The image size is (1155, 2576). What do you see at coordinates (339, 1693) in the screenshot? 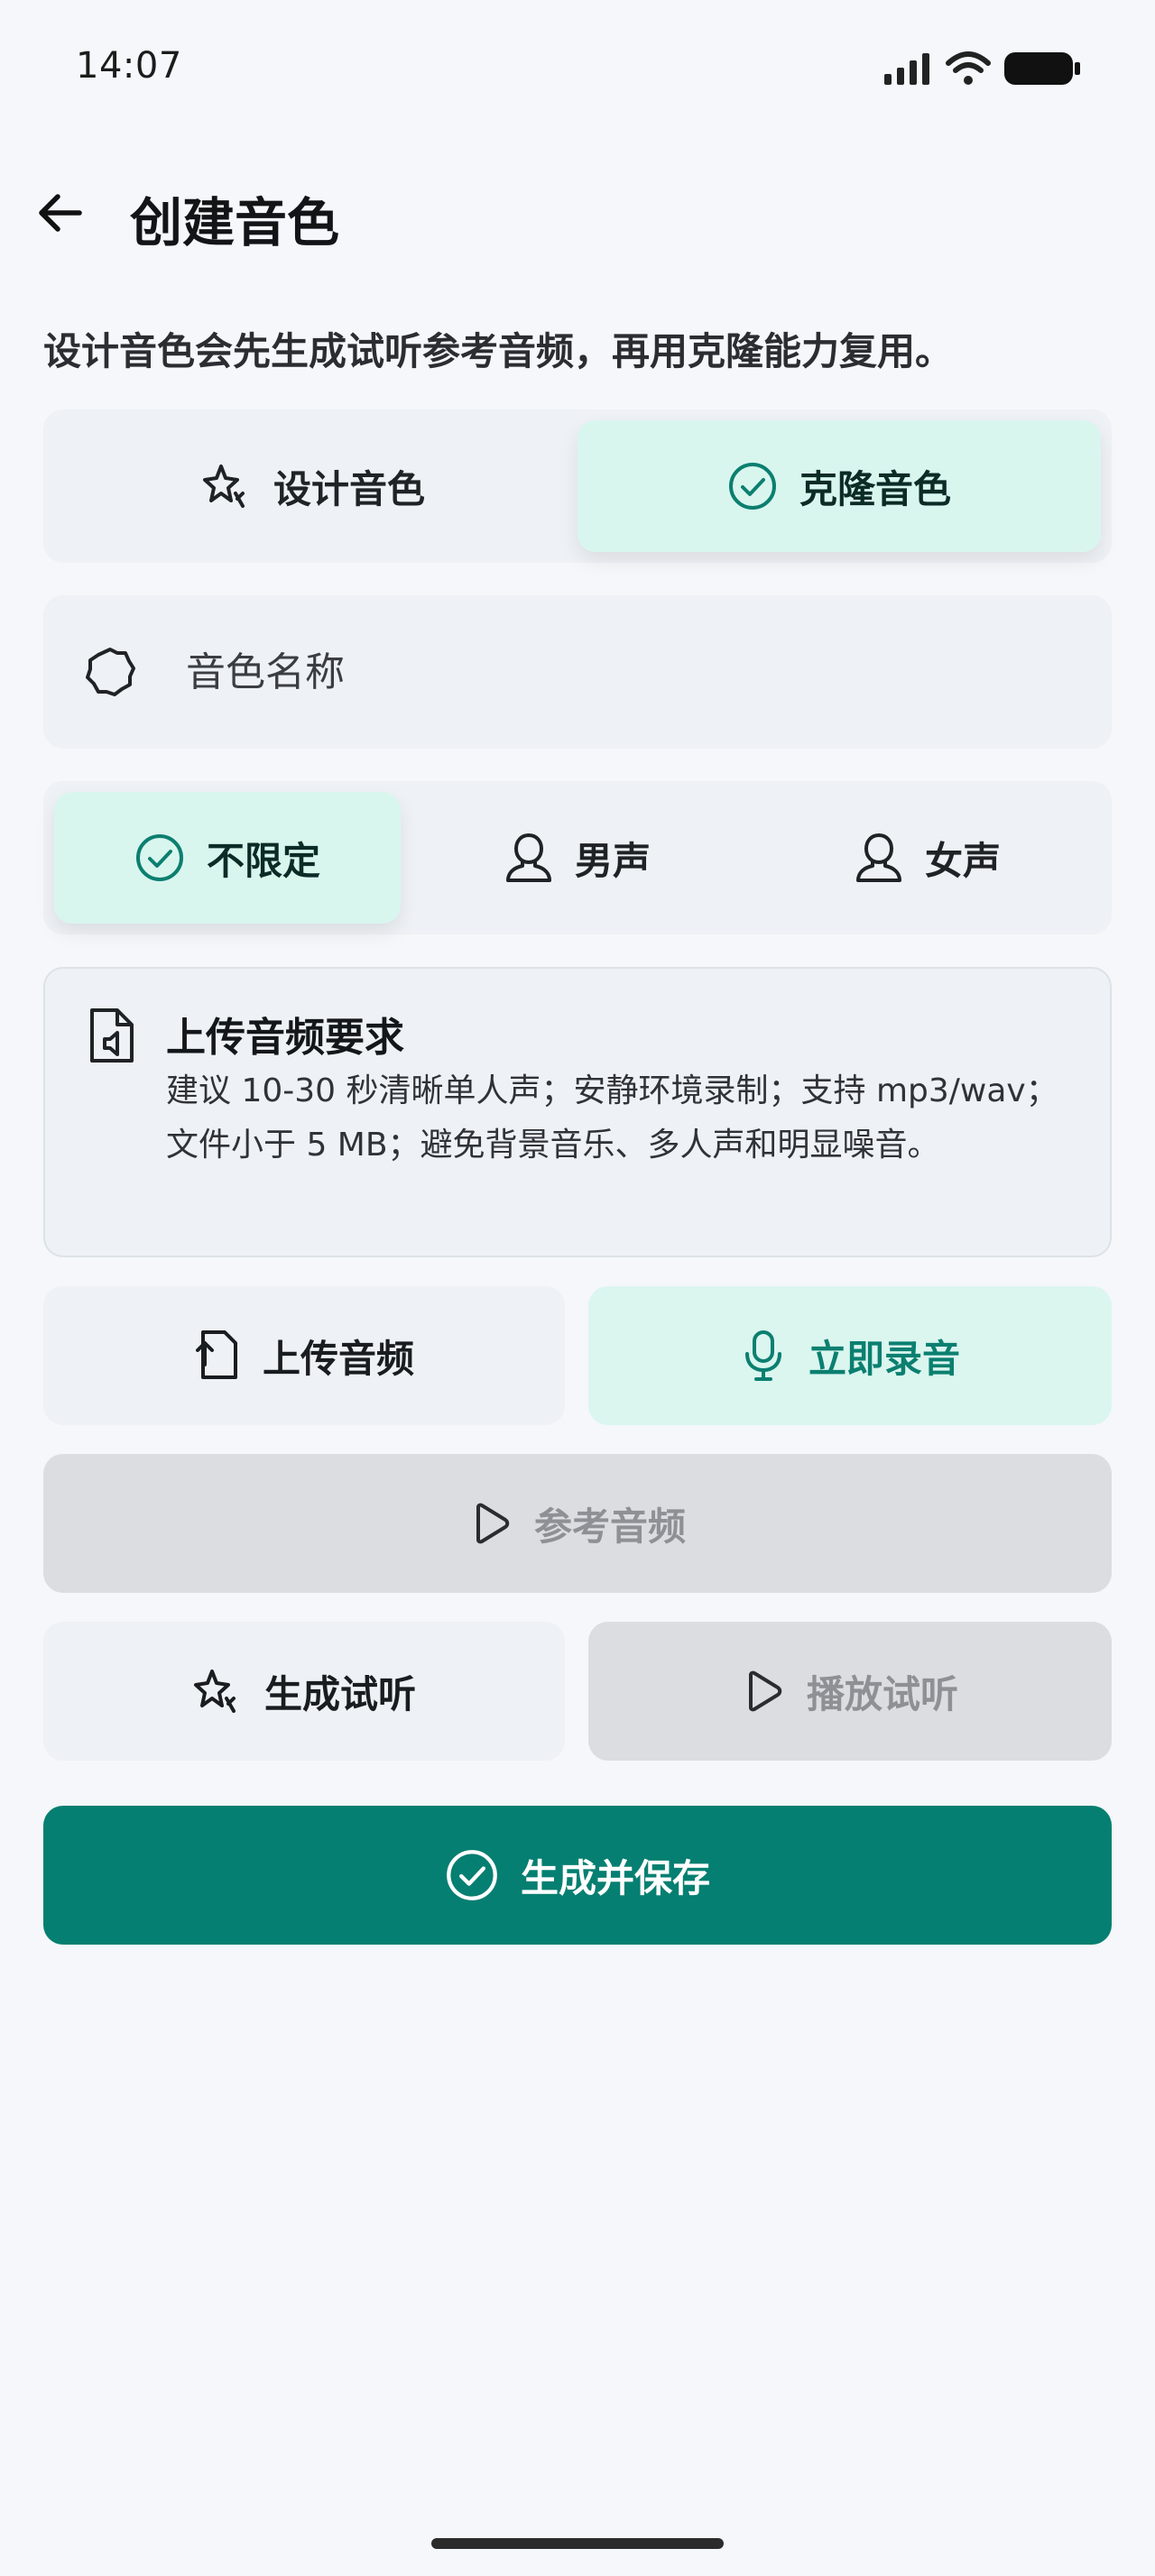
I see `generate-preview-label: 生成试听` at bounding box center [339, 1693].